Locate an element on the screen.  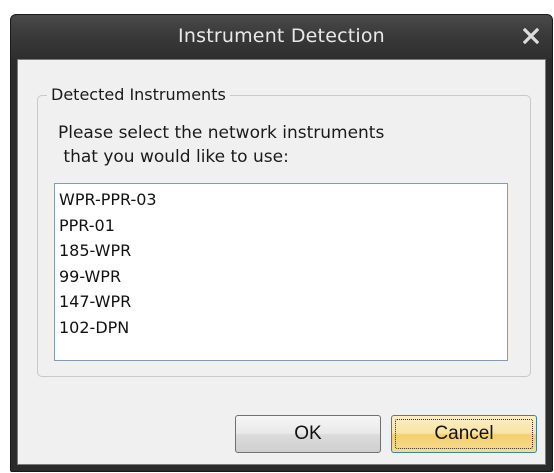
ok-button-label: OK is located at coordinates (308, 433).